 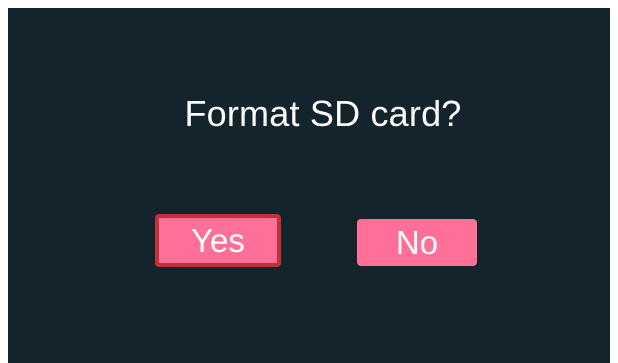 What do you see at coordinates (323, 113) in the screenshot?
I see `dialog-question: Format SD card?` at bounding box center [323, 113].